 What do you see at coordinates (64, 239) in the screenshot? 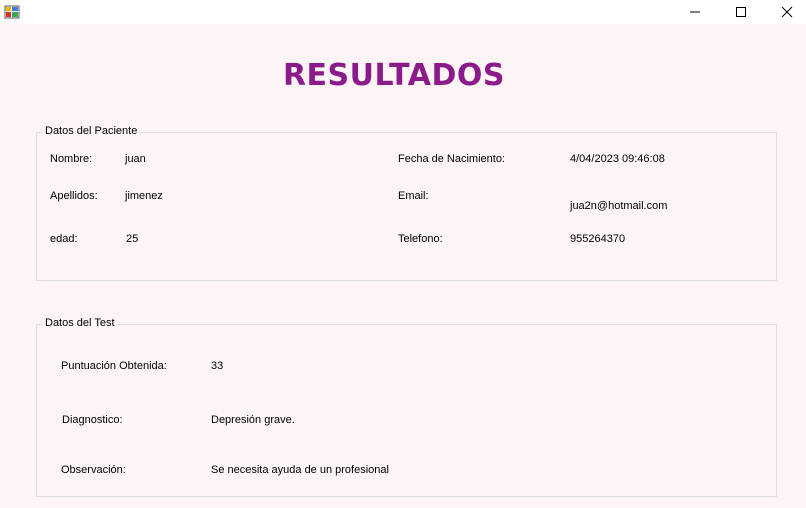
I see `edad-label: edad:` at bounding box center [64, 239].